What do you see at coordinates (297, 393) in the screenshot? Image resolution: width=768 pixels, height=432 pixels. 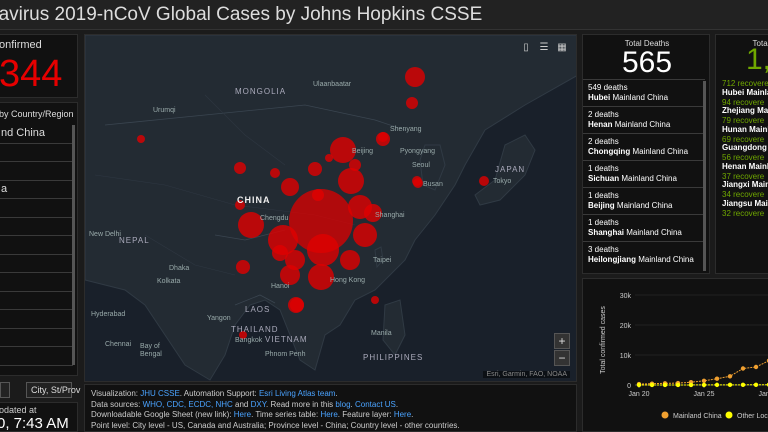 I see `esri-living-atlas-link: Esri Living Atlas team` at bounding box center [297, 393].